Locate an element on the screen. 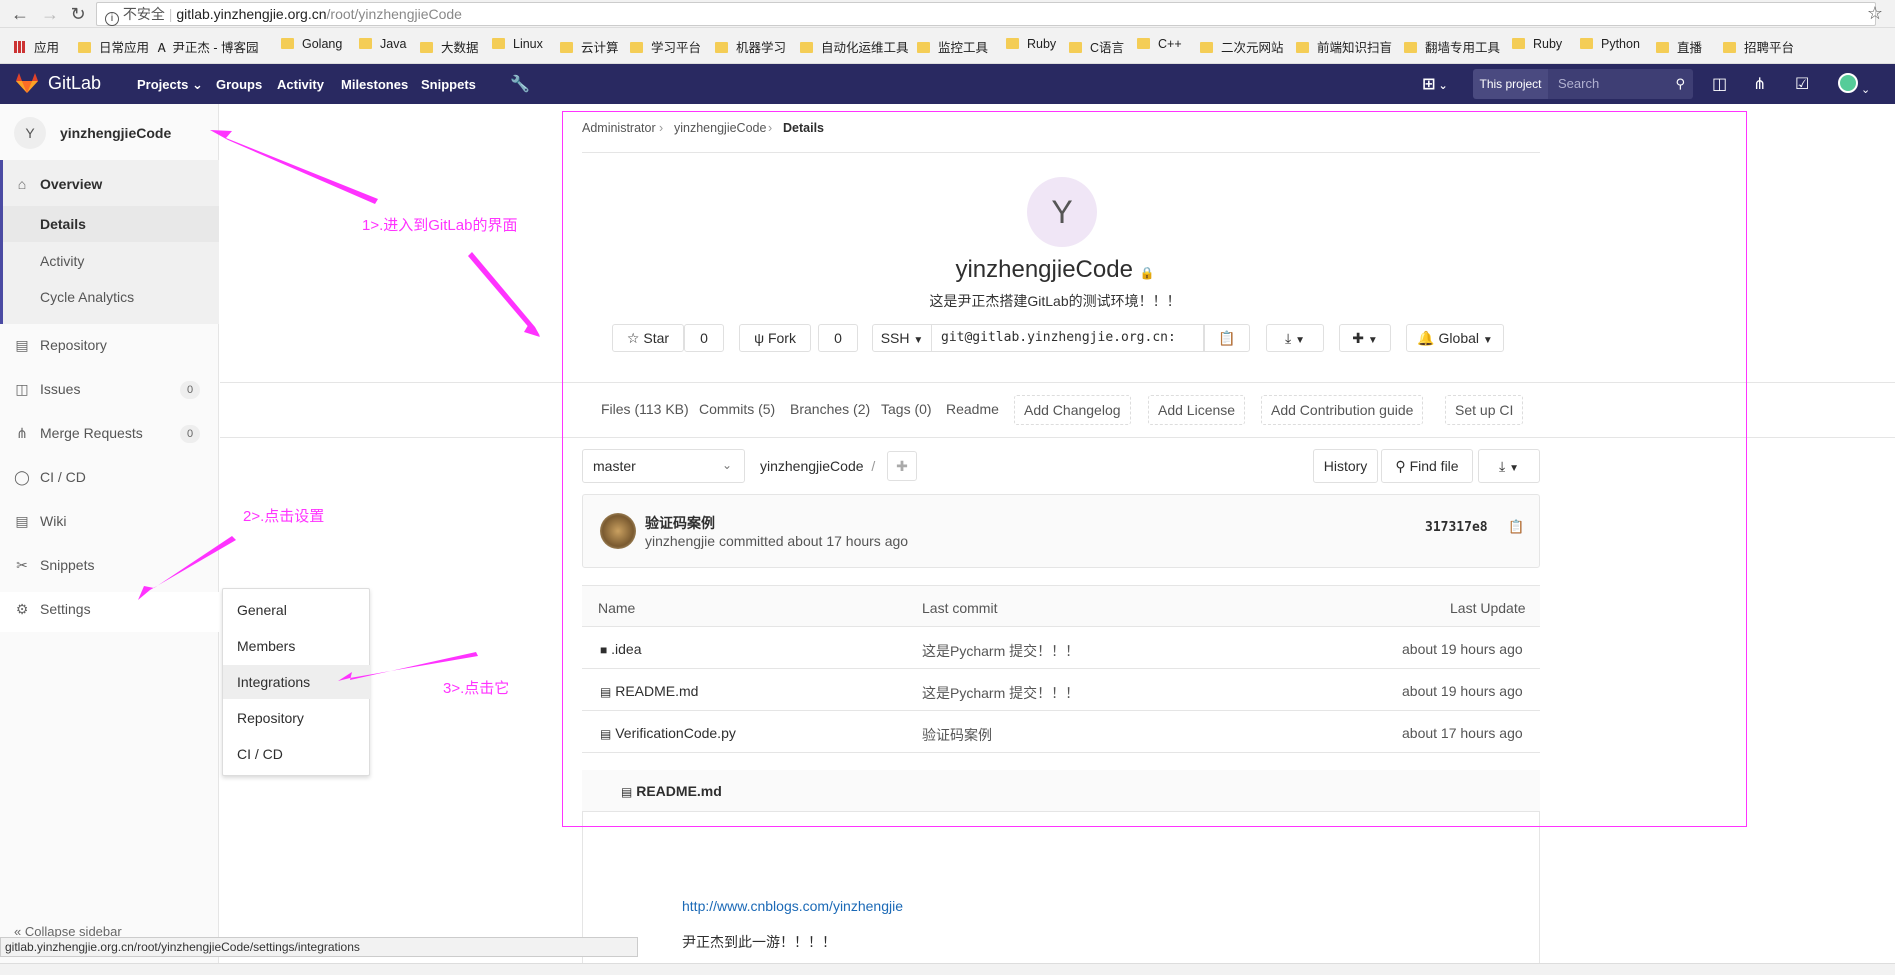  bookmark-item: 日常应用 is located at coordinates (113, 46).